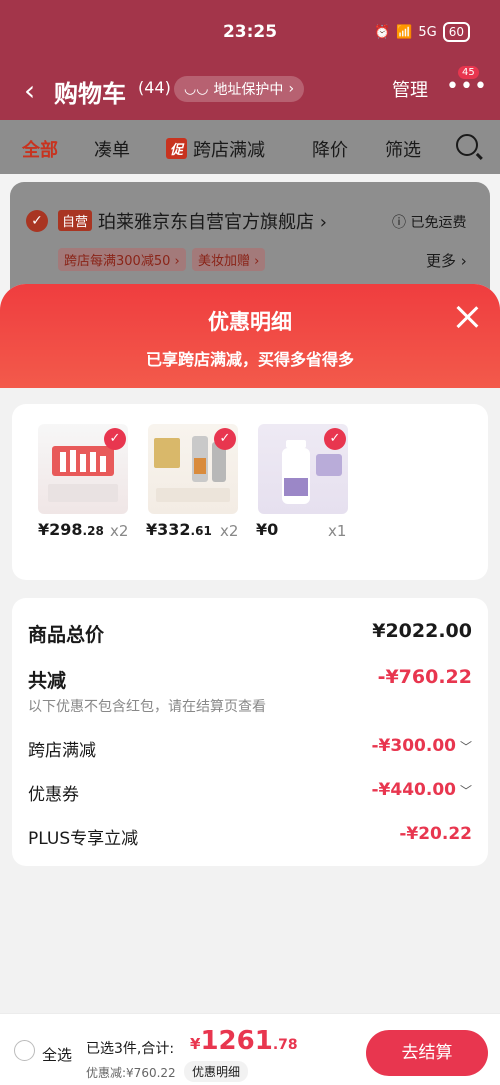 The image size is (500, 1085). I want to click on total-reduce-label: 共减, so click(47, 681).